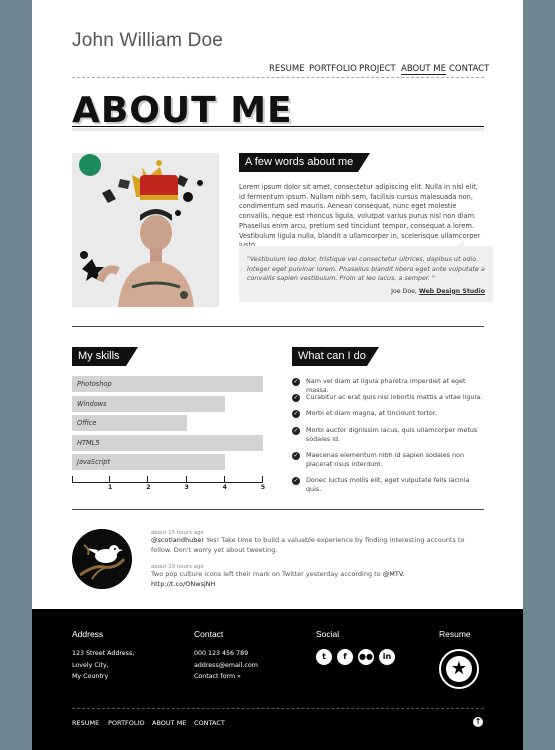 Image resolution: width=555 pixels, height=750 pixels. Describe the element at coordinates (304, 162) in the screenshot. I see `about-section-title: A few words about me` at that location.